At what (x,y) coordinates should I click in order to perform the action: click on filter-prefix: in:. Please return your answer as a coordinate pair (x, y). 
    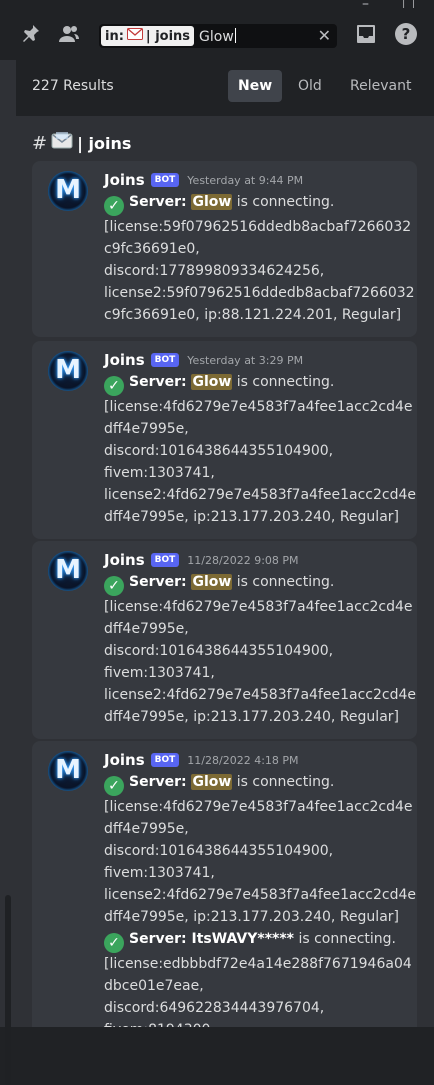
    Looking at the image, I should click on (114, 36).